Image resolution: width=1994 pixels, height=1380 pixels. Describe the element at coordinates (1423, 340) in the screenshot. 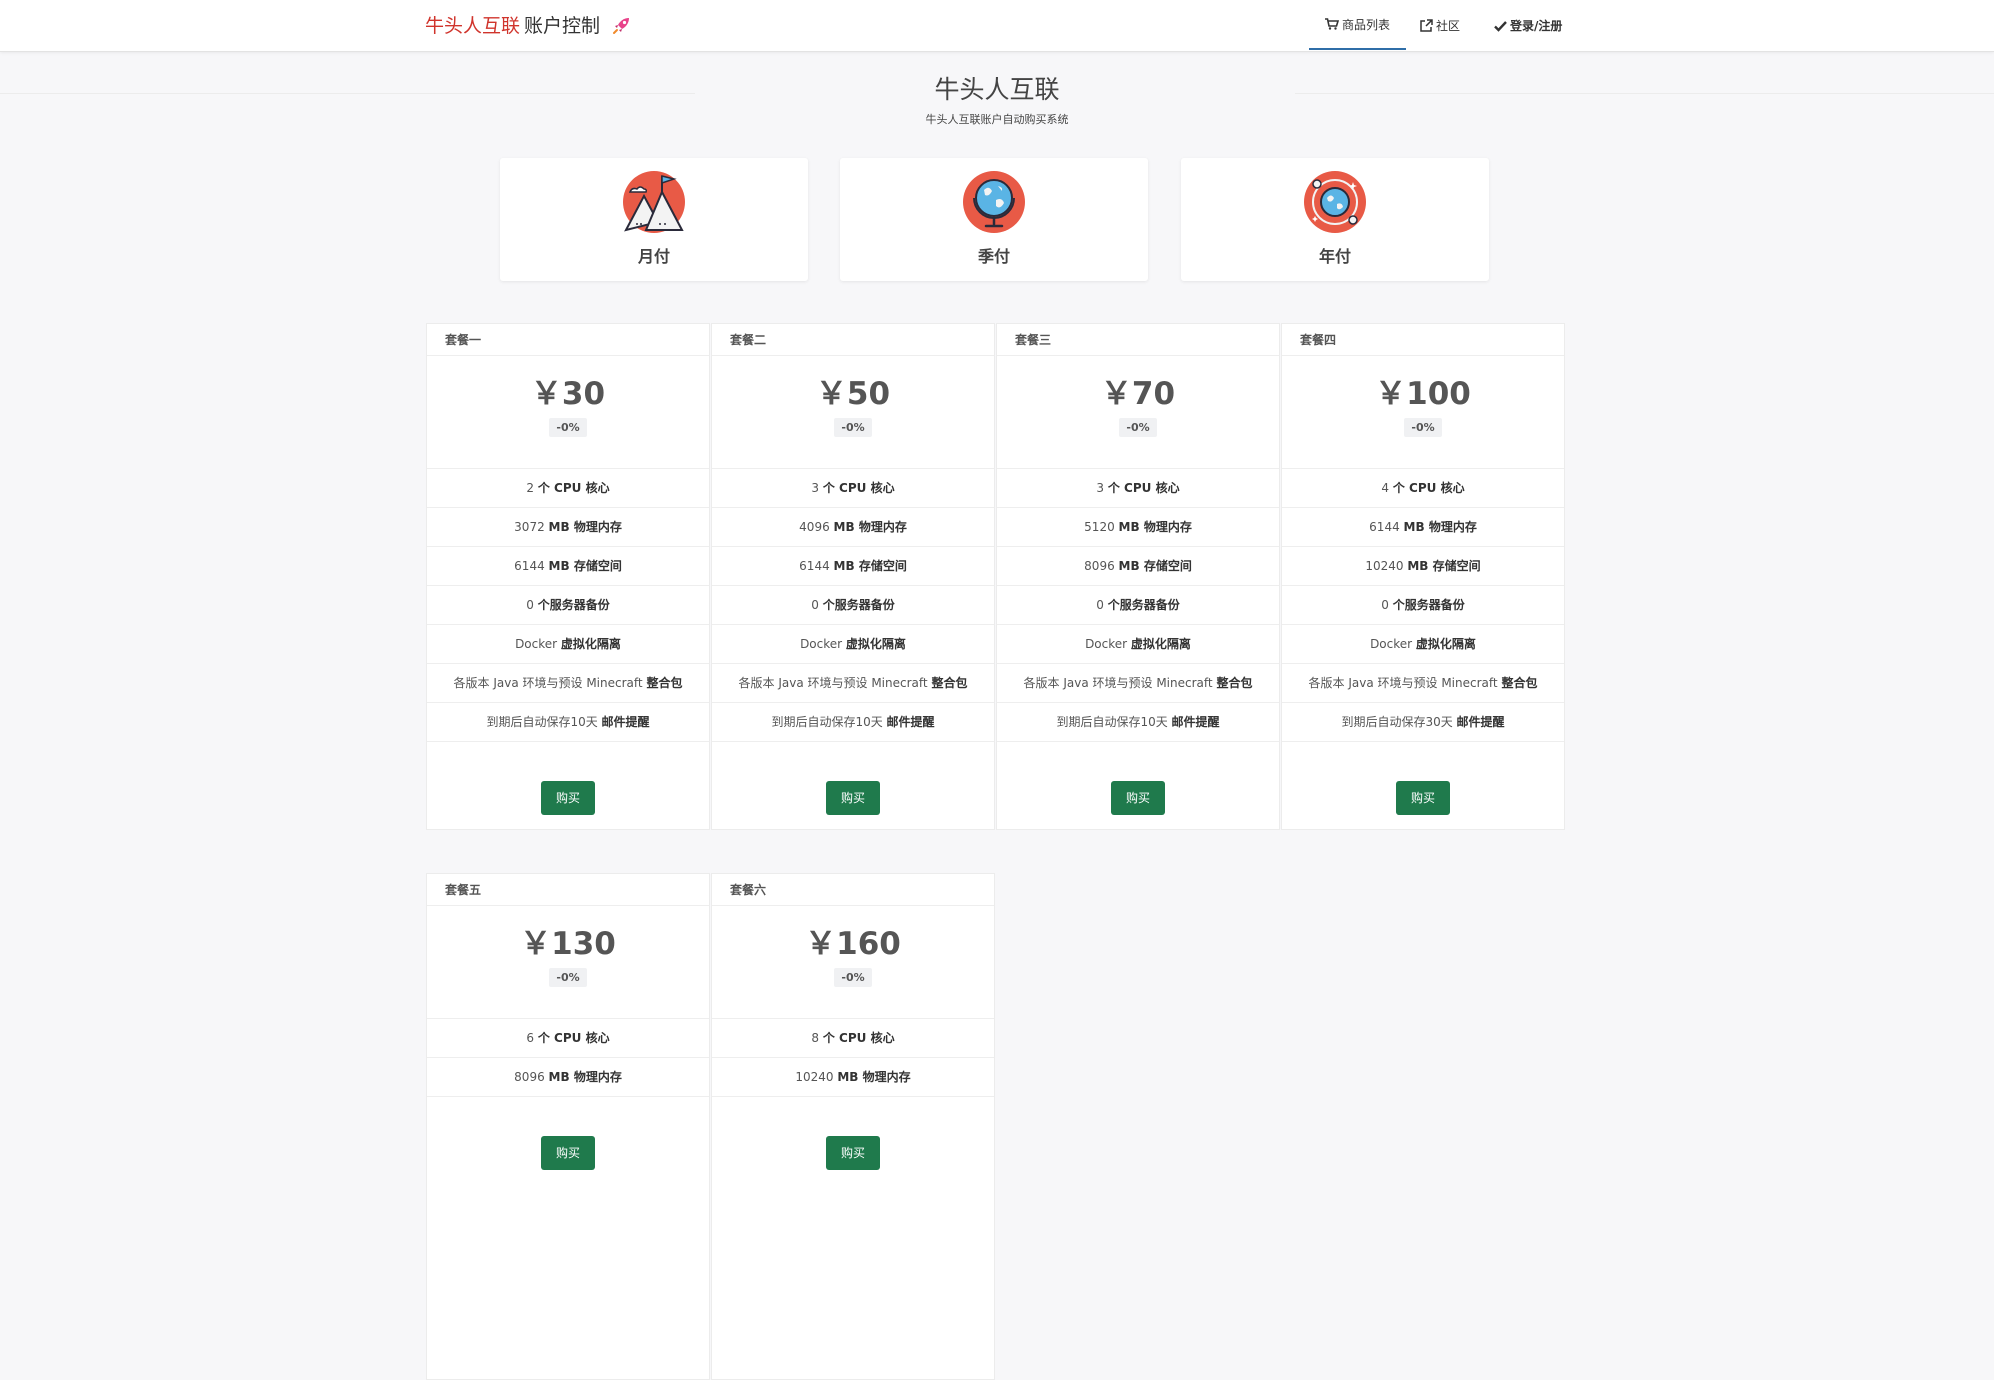

I see `plan-name: 套餐四` at that location.